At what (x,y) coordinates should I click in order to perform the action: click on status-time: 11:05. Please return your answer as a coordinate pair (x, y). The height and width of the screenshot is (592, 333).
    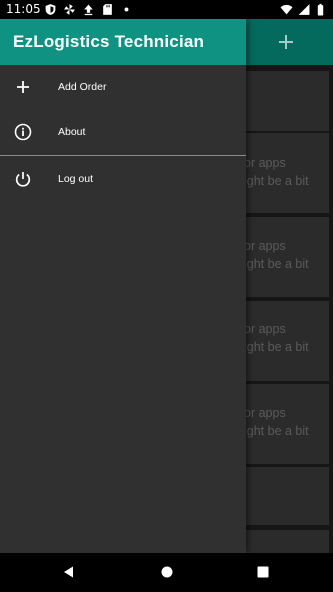
    Looking at the image, I should click on (23, 9).